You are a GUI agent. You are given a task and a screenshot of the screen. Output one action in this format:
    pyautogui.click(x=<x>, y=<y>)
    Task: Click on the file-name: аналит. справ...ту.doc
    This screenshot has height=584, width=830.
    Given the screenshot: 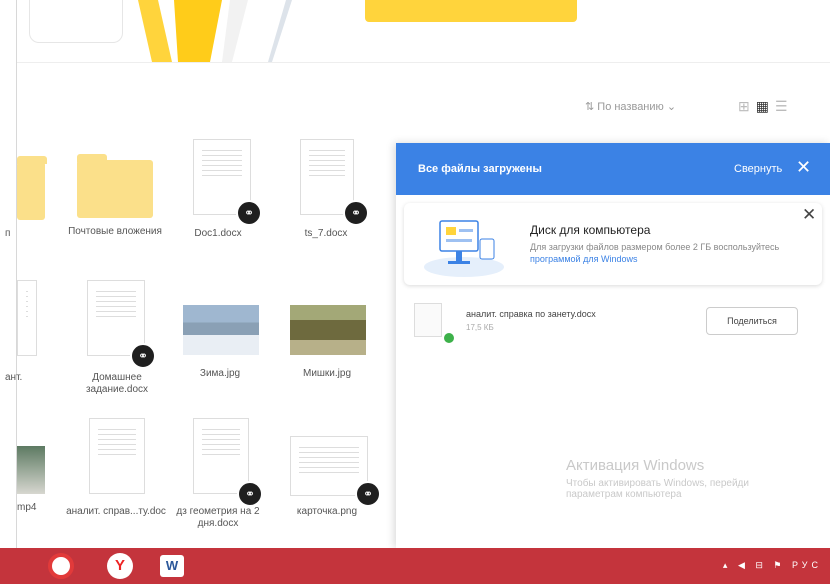 What is the action you would take?
    pyautogui.click(x=116, y=511)
    